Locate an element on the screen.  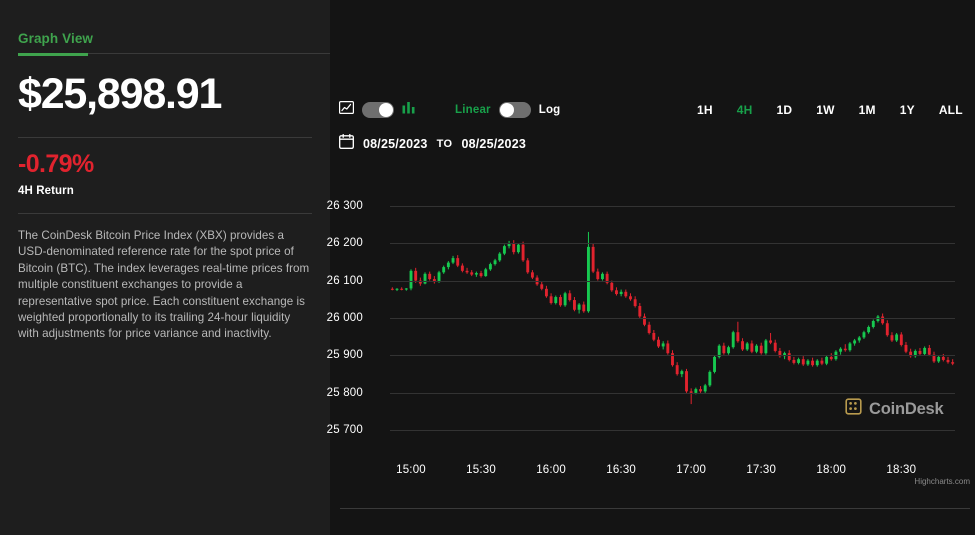
range-button-1h: 1H is located at coordinates (705, 110).